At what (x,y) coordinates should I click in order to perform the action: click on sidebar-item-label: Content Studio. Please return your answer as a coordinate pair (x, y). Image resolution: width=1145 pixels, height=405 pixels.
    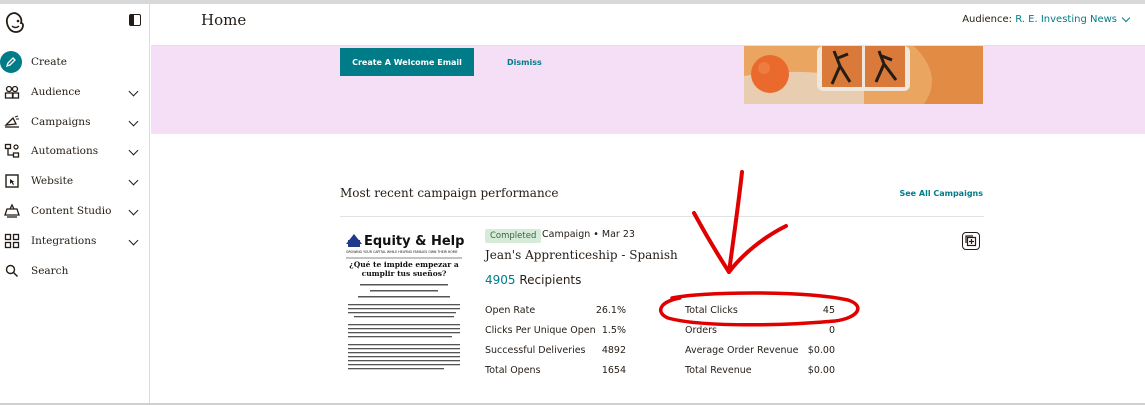
    Looking at the image, I should click on (71, 211).